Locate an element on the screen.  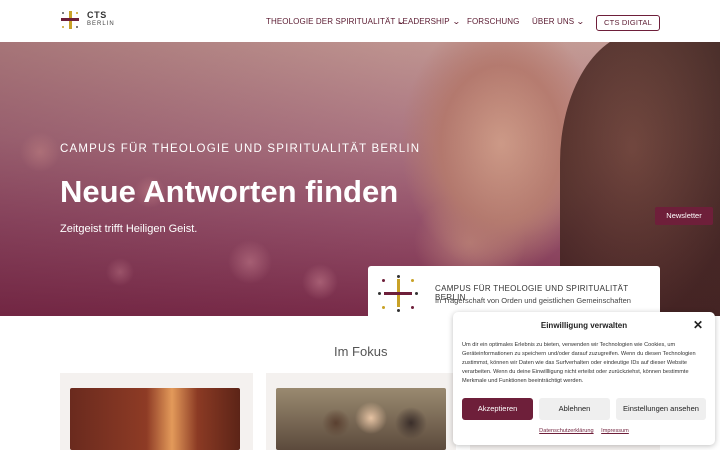
nav-item-forschung: FORSCHUNG is located at coordinates (493, 21).